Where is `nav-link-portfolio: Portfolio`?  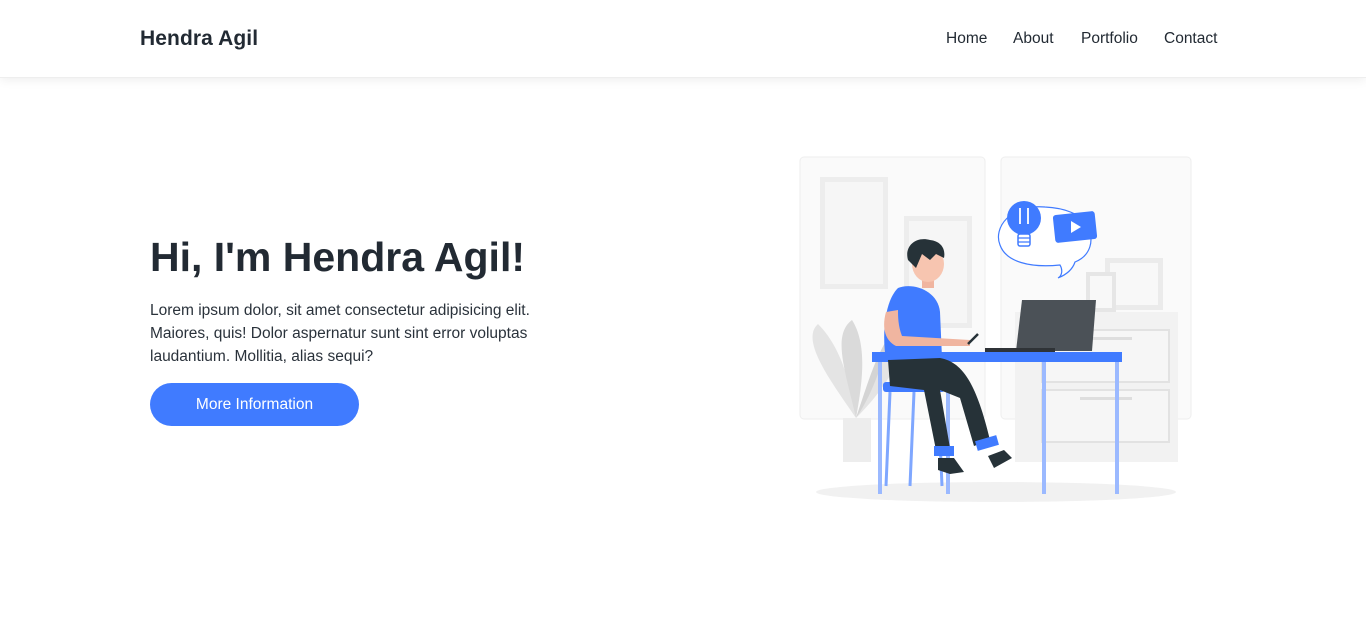 nav-link-portfolio: Portfolio is located at coordinates (1109, 39).